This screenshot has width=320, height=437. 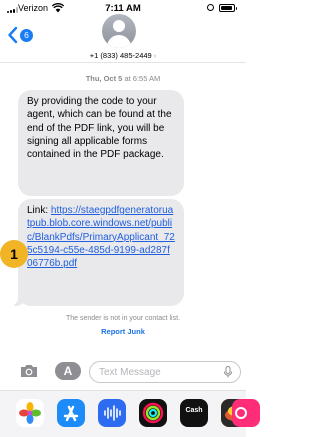 I want to click on cash-app-icon: Cash, so click(x=194, y=413).